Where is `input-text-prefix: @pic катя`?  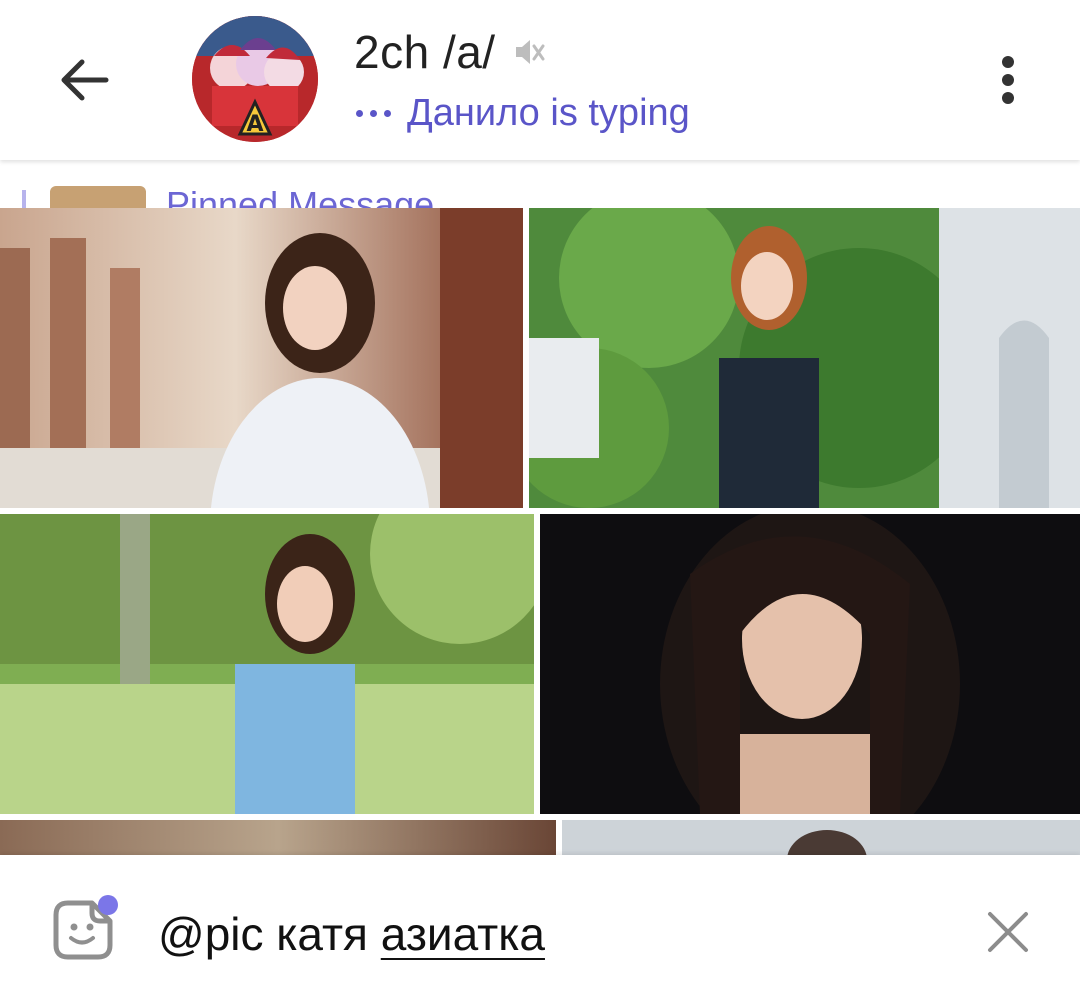 input-text-prefix: @pic катя is located at coordinates (269, 934).